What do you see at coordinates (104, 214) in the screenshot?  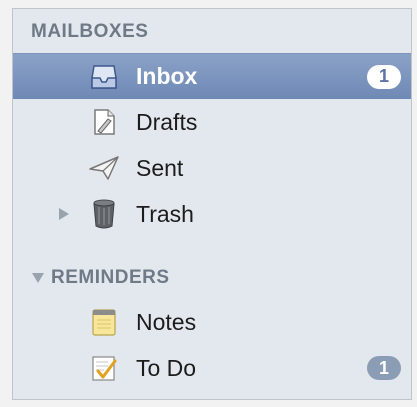 I see `trash-icon` at bounding box center [104, 214].